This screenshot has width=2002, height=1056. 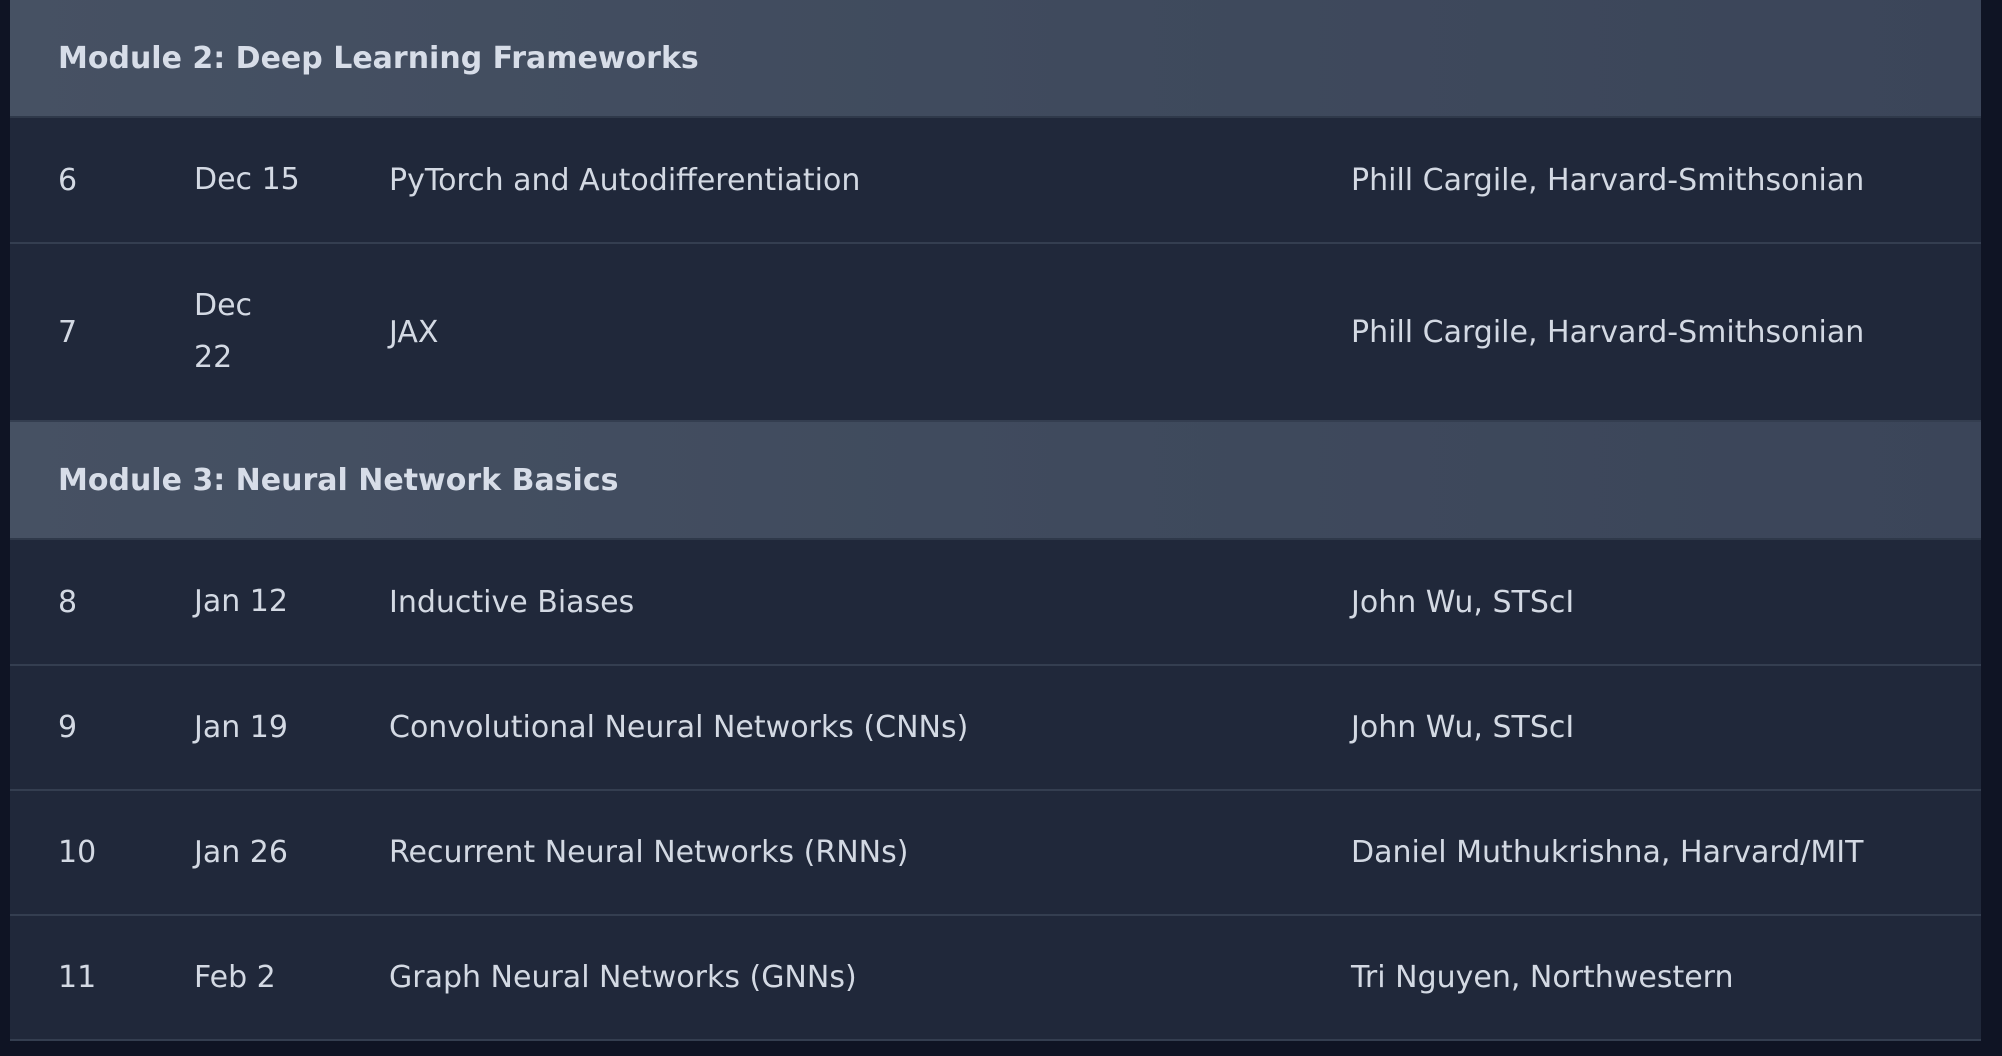 What do you see at coordinates (870, 332) in the screenshot?
I see `session-topic: JAX` at bounding box center [870, 332].